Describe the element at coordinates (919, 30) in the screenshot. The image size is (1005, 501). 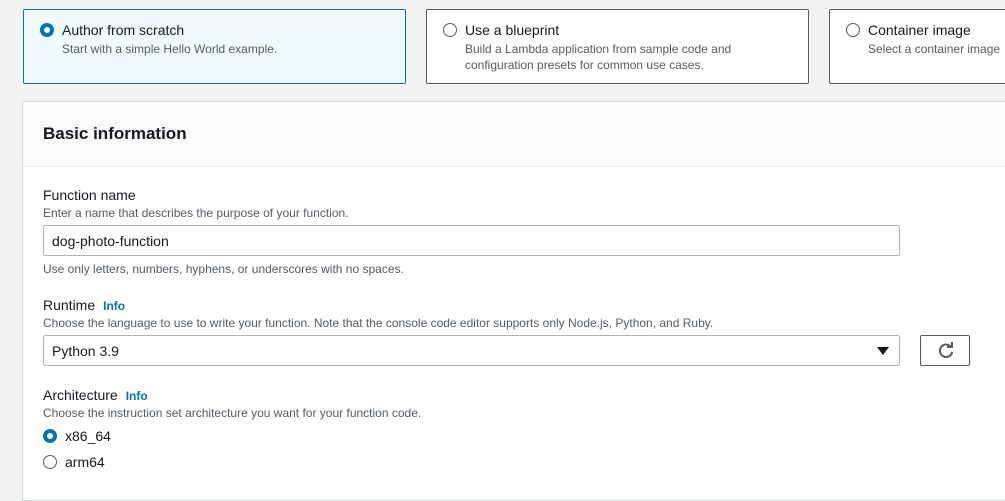
I see `option-title: Container image` at that location.